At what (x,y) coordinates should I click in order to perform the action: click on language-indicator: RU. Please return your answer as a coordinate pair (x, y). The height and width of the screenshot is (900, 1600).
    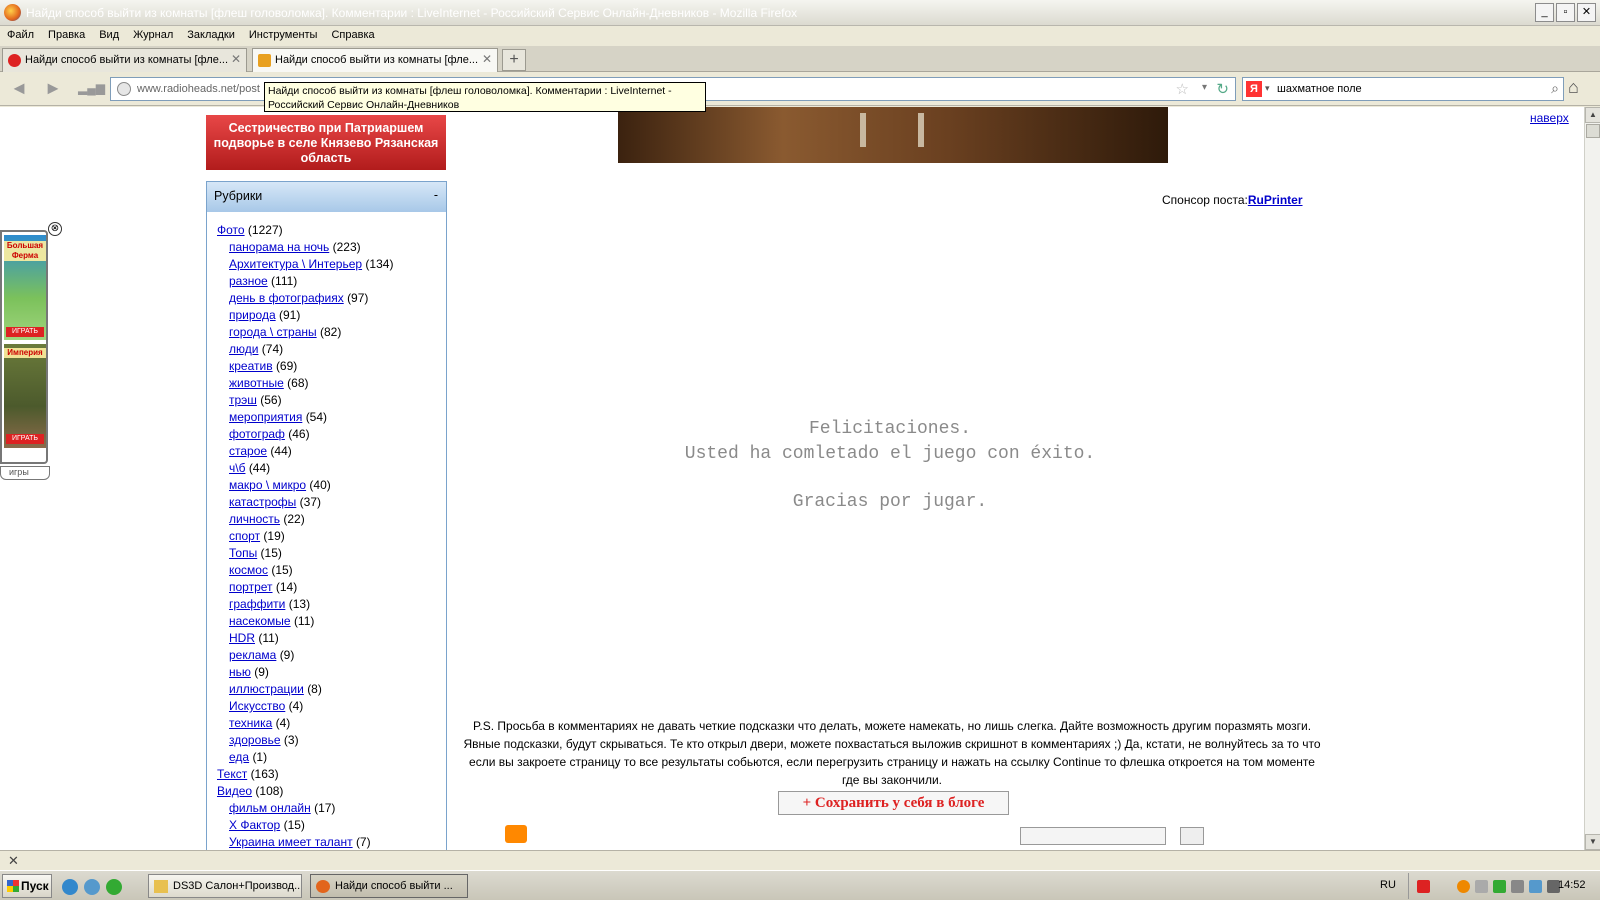
    Looking at the image, I should click on (1388, 885).